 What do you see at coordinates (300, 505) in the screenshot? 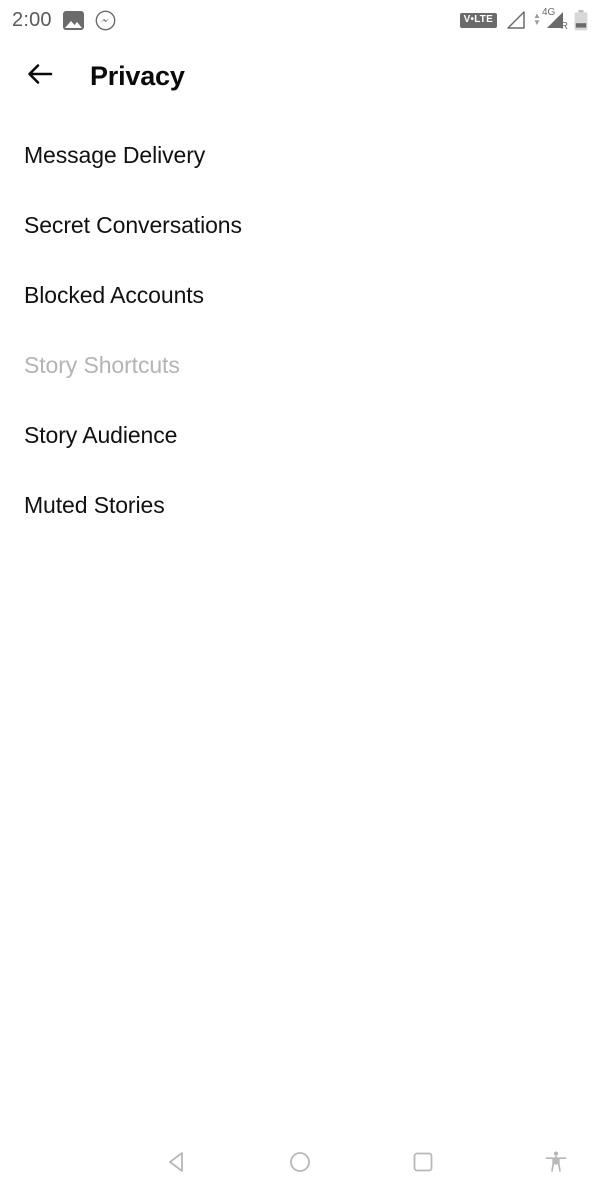
I see `list-item-muted-stories: Muted Stories` at bounding box center [300, 505].